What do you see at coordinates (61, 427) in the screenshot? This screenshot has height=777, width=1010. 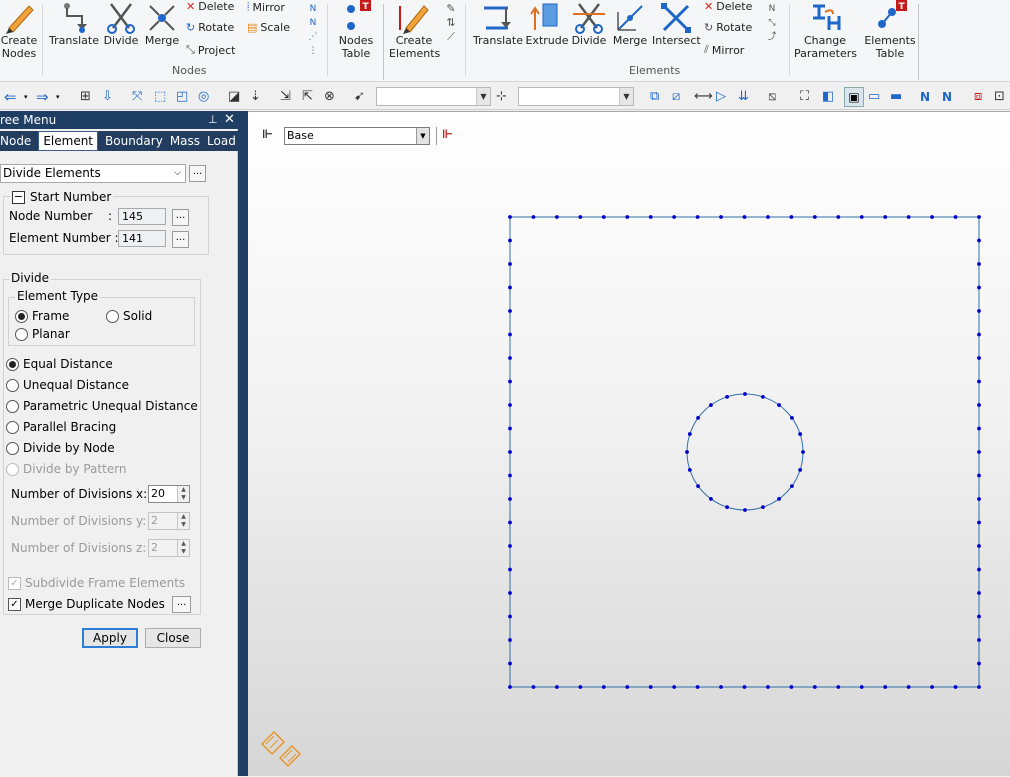 I see `method-bracing-radio: Parallel Bracing` at bounding box center [61, 427].